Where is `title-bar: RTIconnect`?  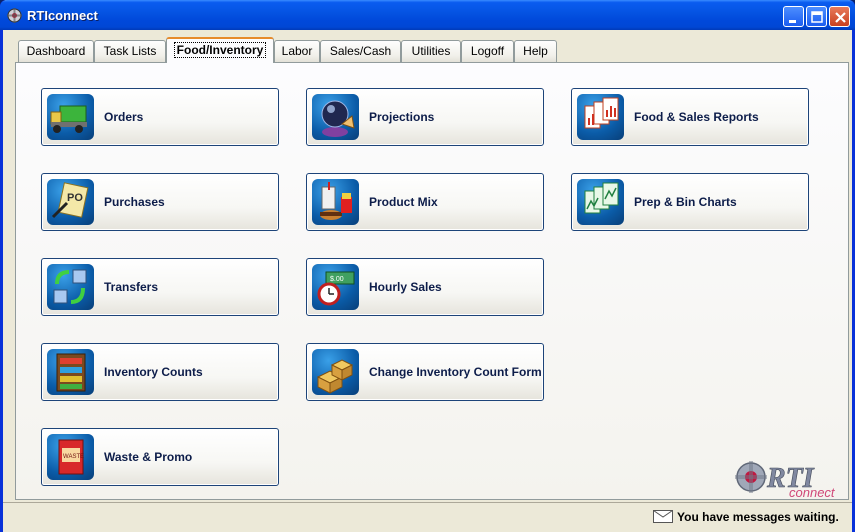
title-bar: RTIconnect is located at coordinates (427, 15).